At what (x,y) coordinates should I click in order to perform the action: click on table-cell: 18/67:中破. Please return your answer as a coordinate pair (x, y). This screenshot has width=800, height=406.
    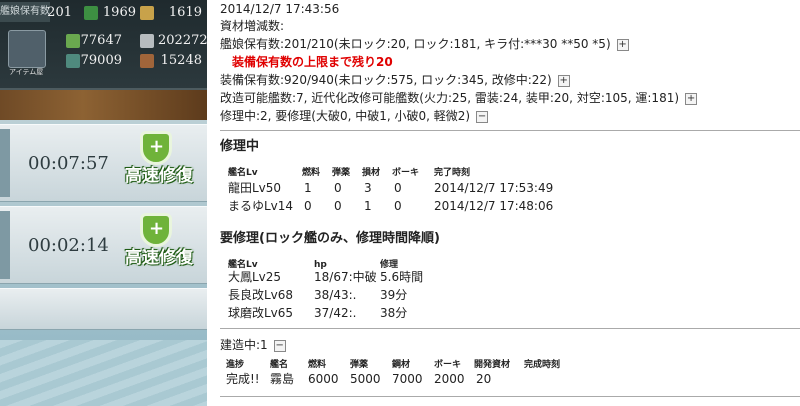
    Looking at the image, I should click on (345, 277).